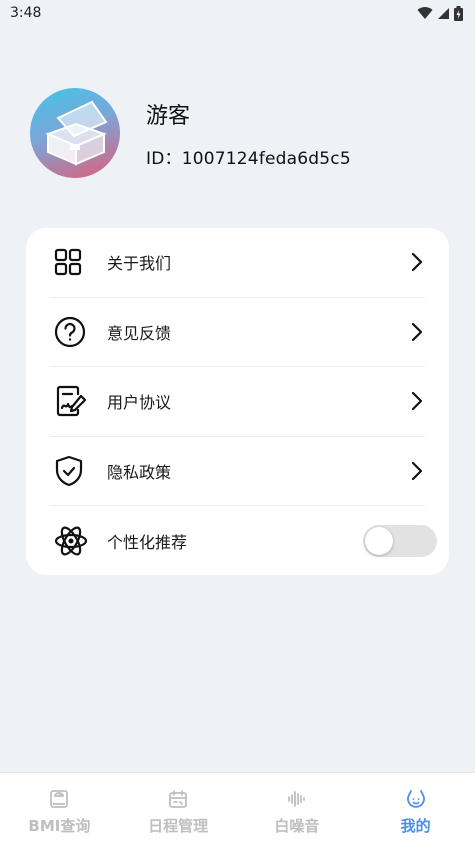 This screenshot has width=475, height=844. What do you see at coordinates (443, 13) in the screenshot?
I see `signal-icon` at bounding box center [443, 13].